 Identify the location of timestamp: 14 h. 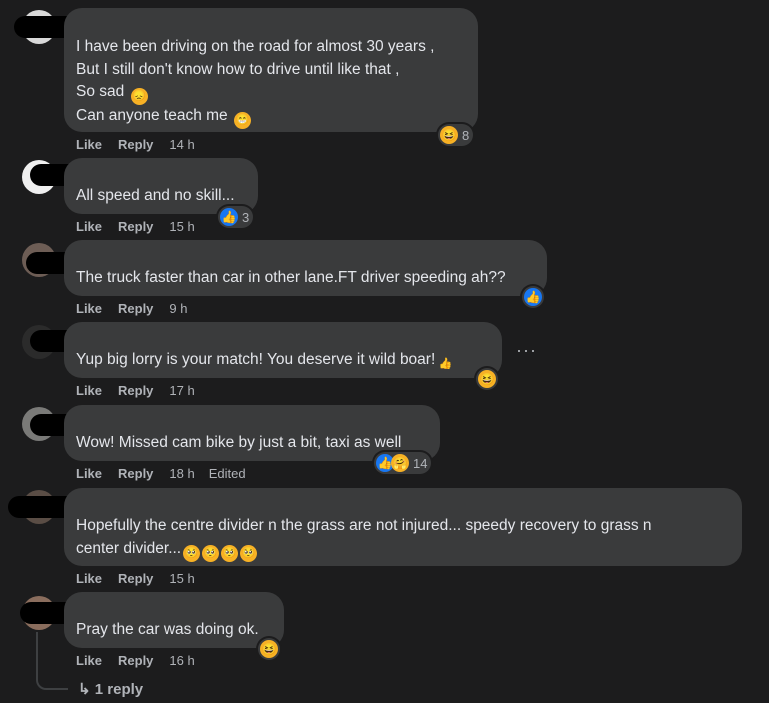
(181, 144).